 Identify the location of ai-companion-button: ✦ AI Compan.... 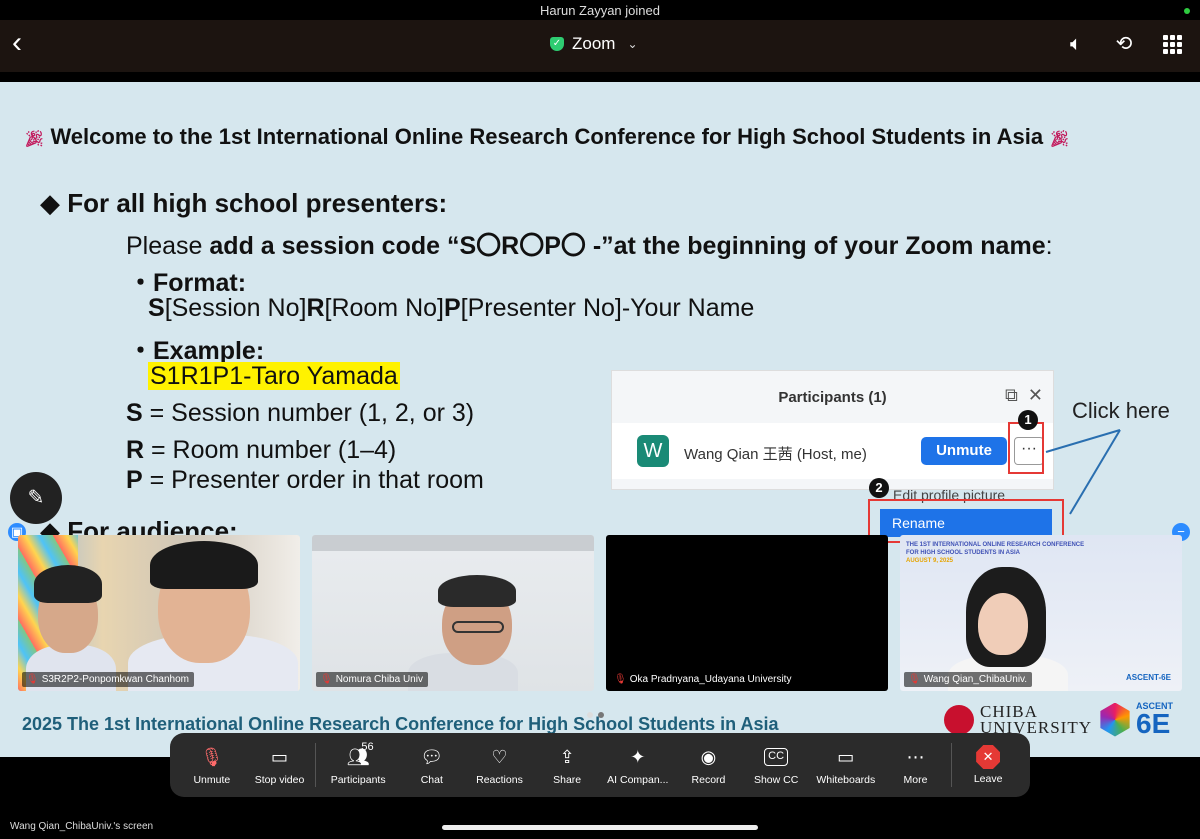
(638, 765).